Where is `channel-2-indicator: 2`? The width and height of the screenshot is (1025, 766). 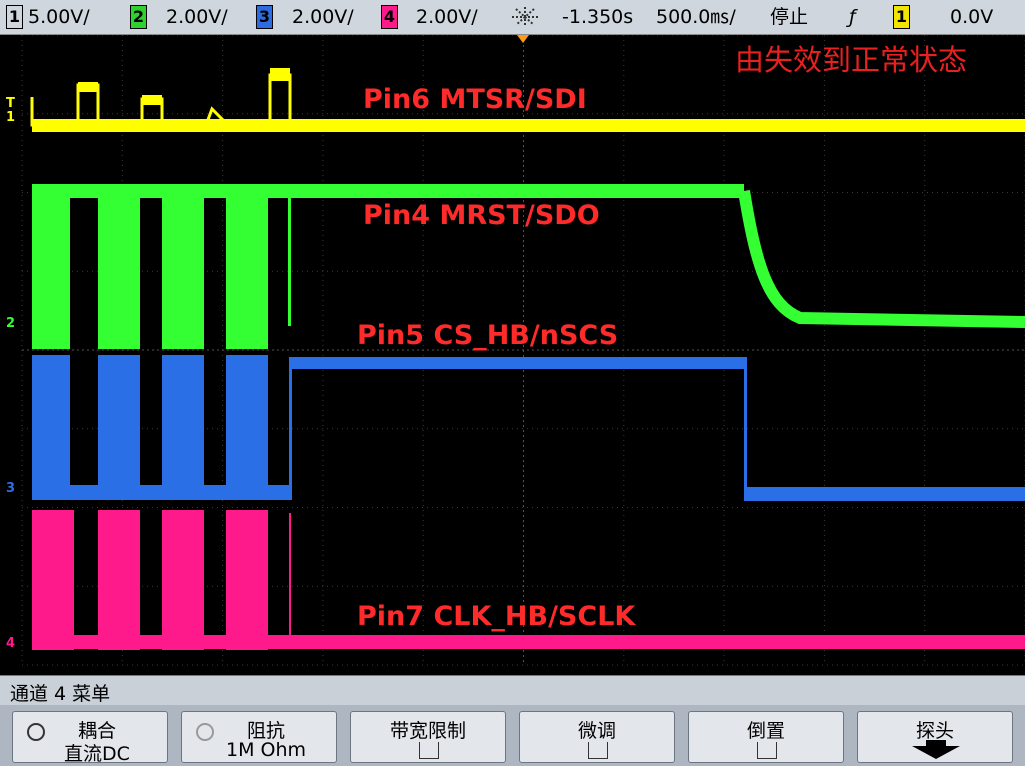 channel-2-indicator: 2 is located at coordinates (138, 17).